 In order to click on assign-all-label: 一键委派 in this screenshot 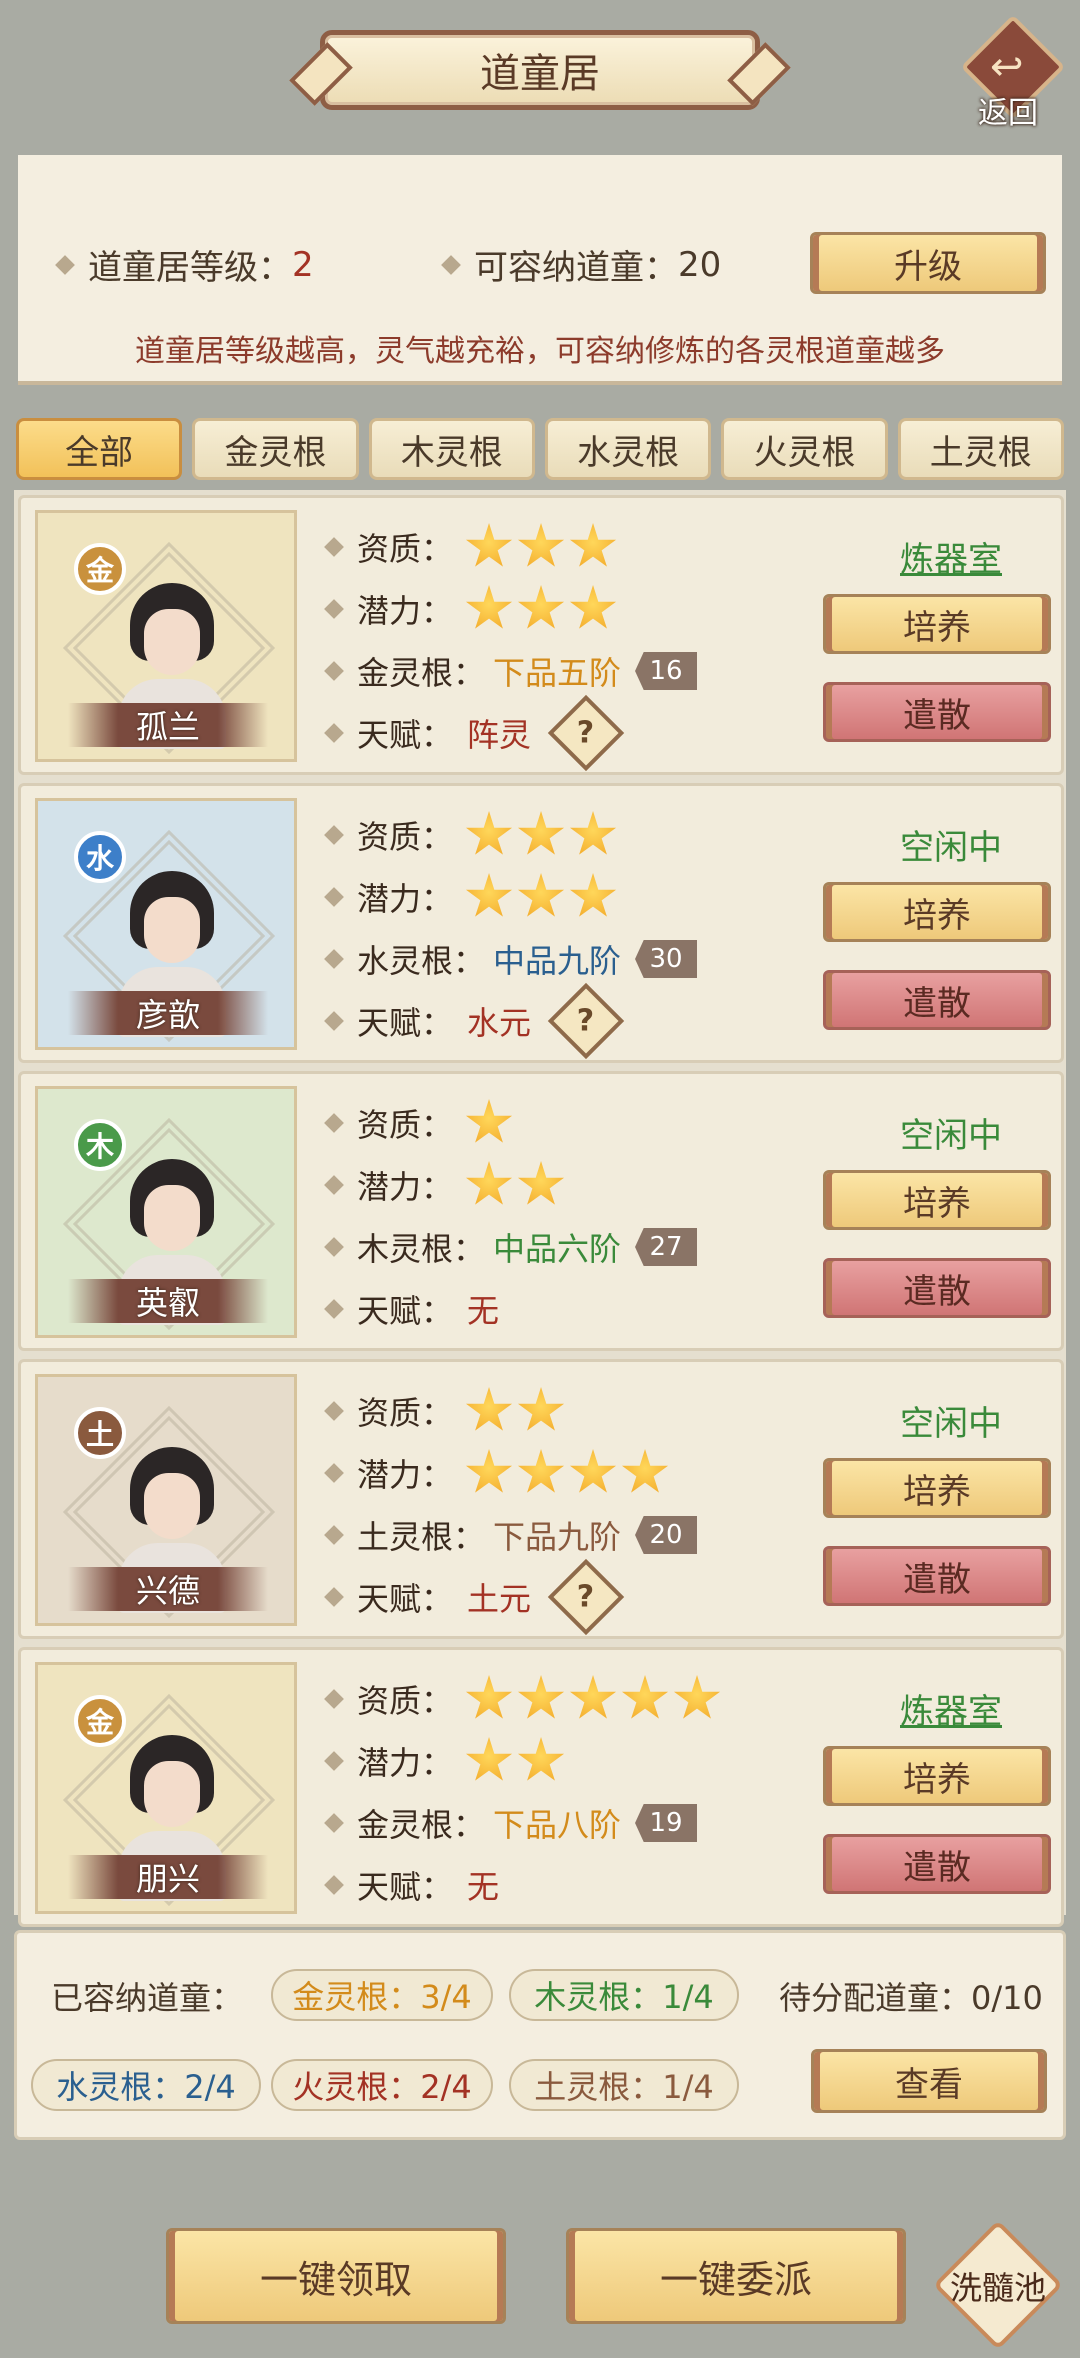, I will do `click(735, 2279)`.